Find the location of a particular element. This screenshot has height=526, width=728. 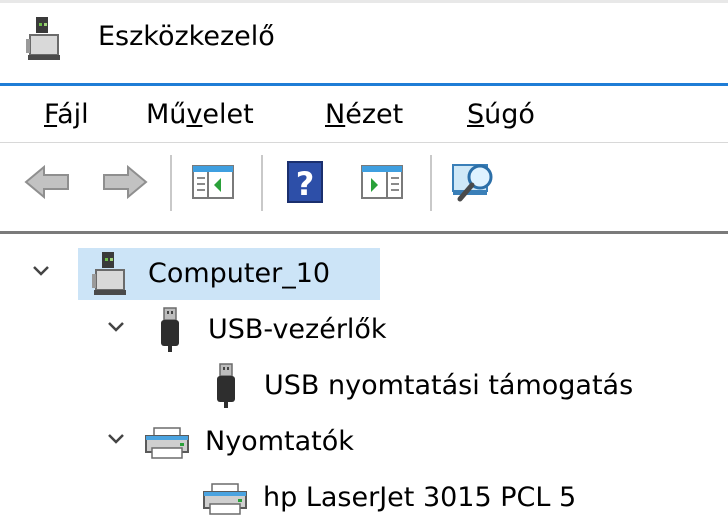

menu-file: Fájl is located at coordinates (66, 115).